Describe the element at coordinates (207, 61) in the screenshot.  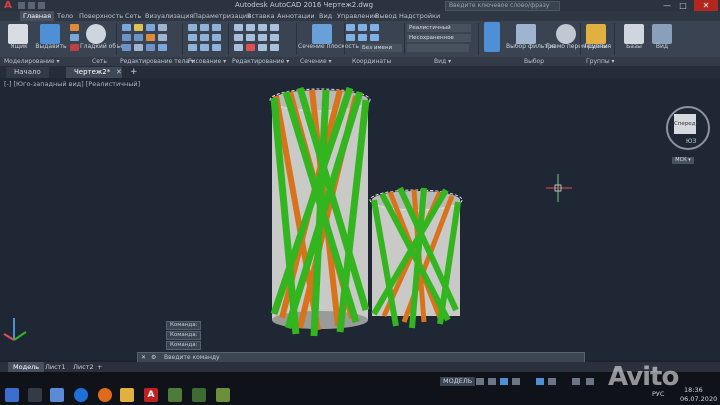
I see `panel-label-draw: Рисование ▾` at that location.